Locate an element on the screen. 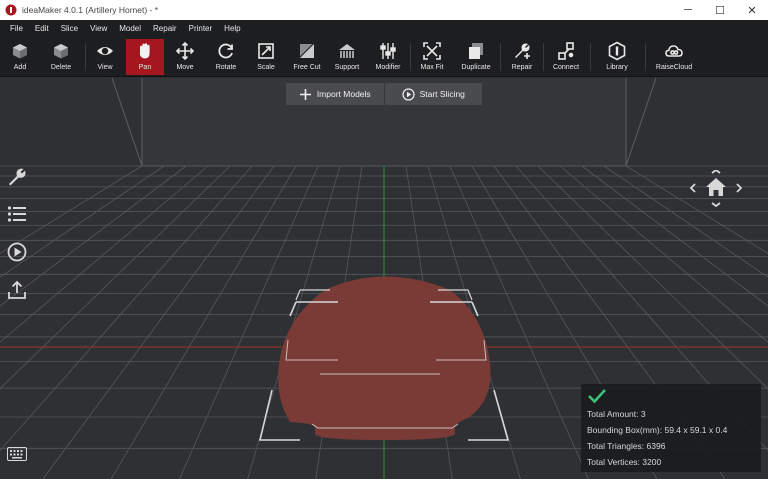 The height and width of the screenshot is (479, 768). menu-repair: Repair is located at coordinates (165, 28).